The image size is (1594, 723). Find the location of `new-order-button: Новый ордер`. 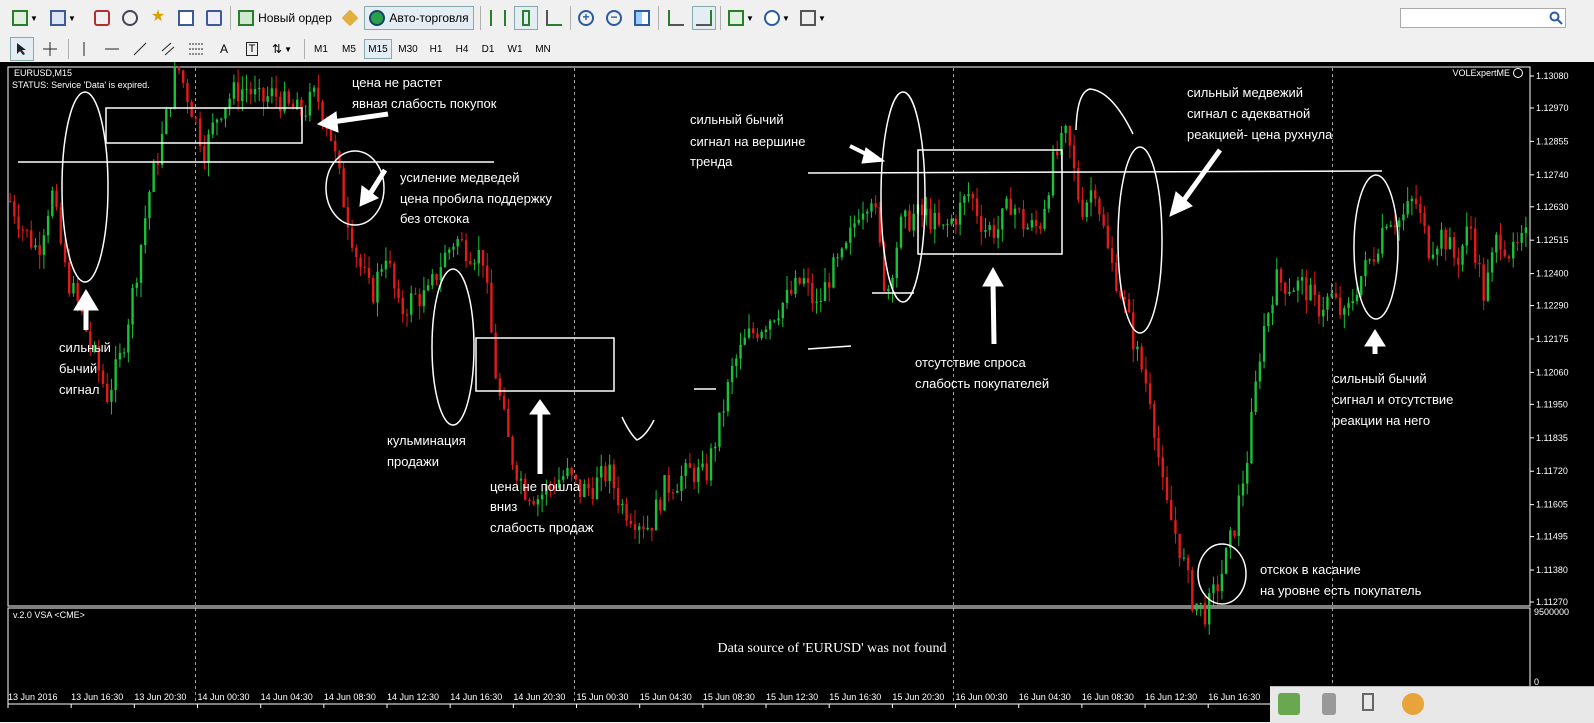

new-order-button: Новый ордер is located at coordinates (285, 18).